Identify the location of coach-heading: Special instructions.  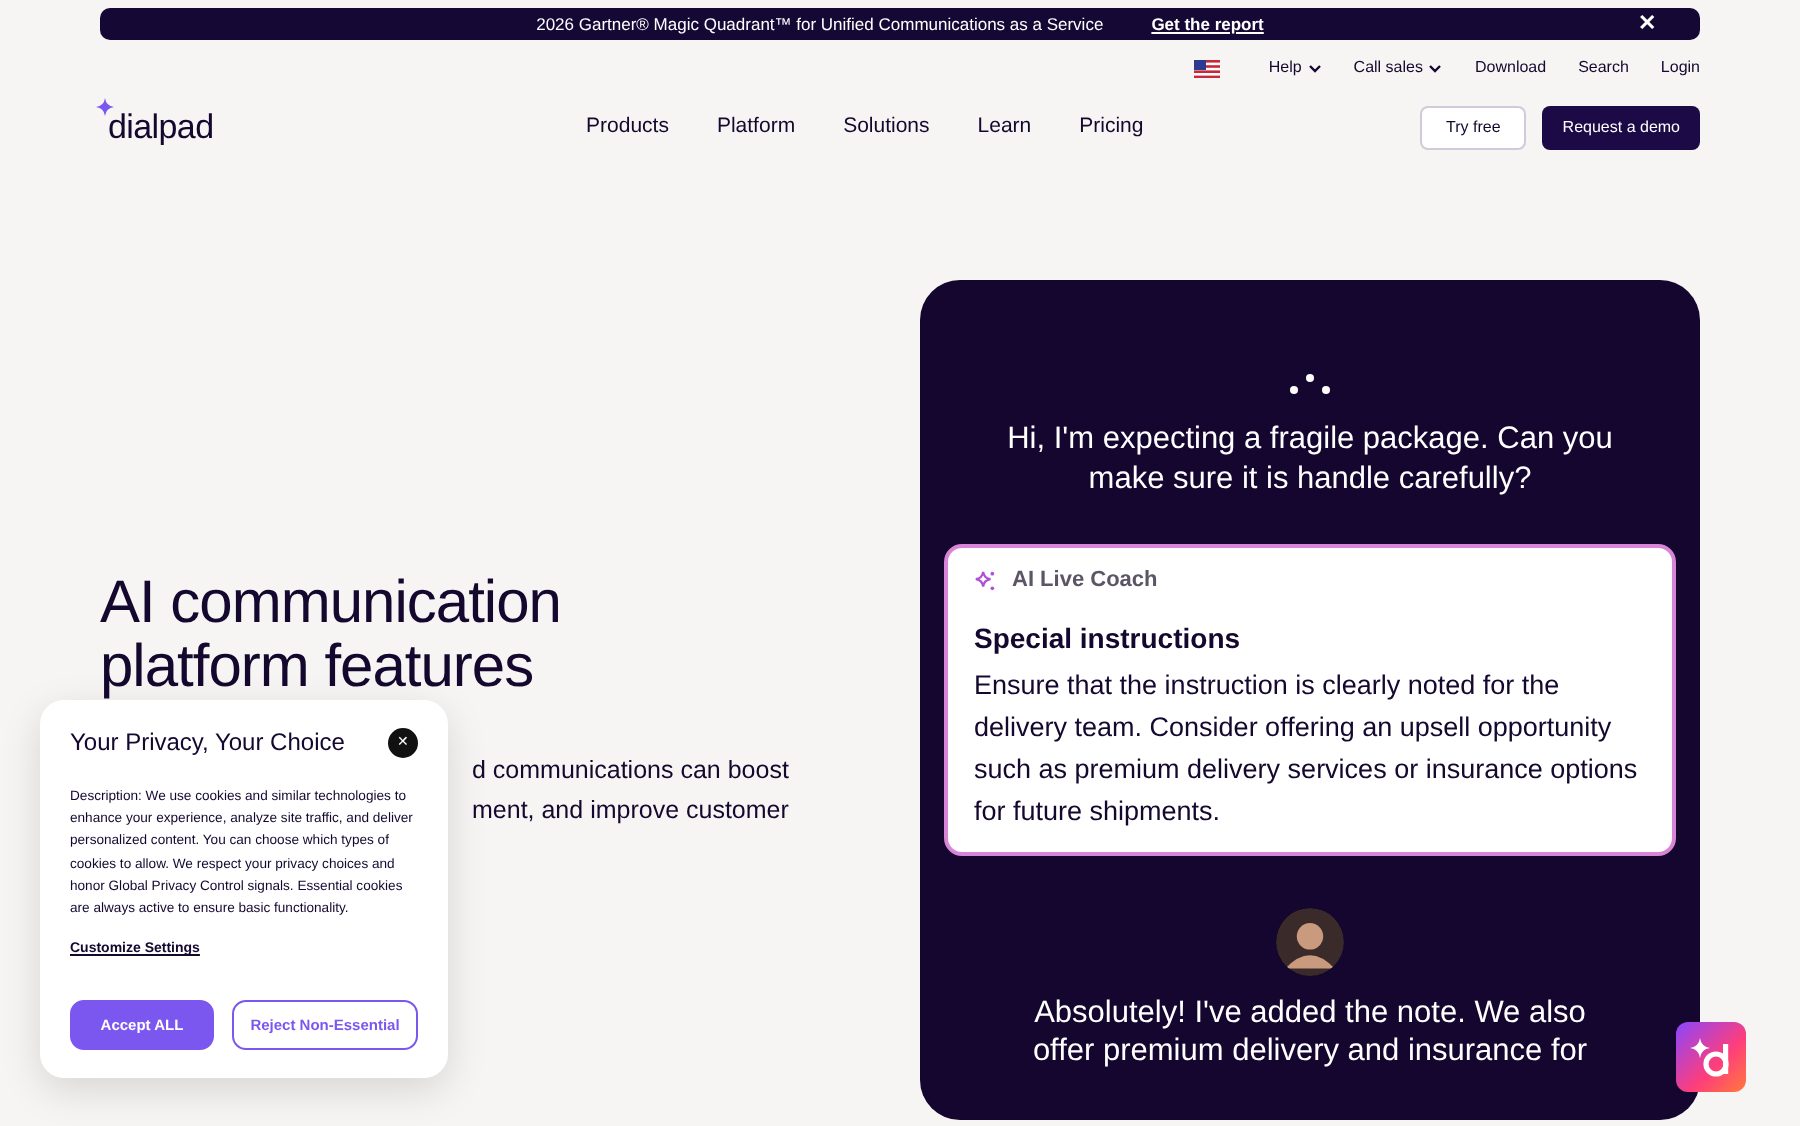
(1108, 638).